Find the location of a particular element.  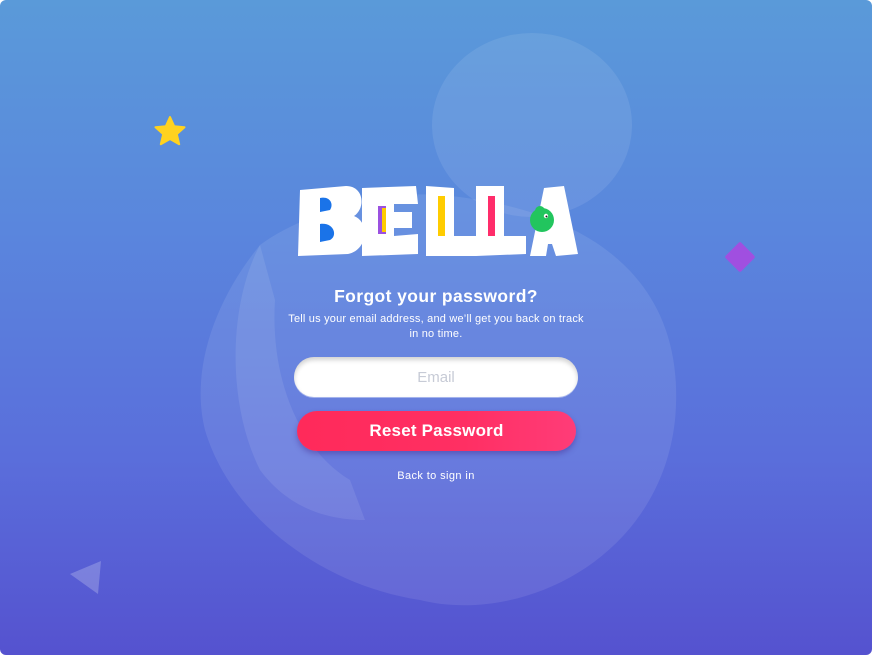

star-icon is located at coordinates (170, 131).